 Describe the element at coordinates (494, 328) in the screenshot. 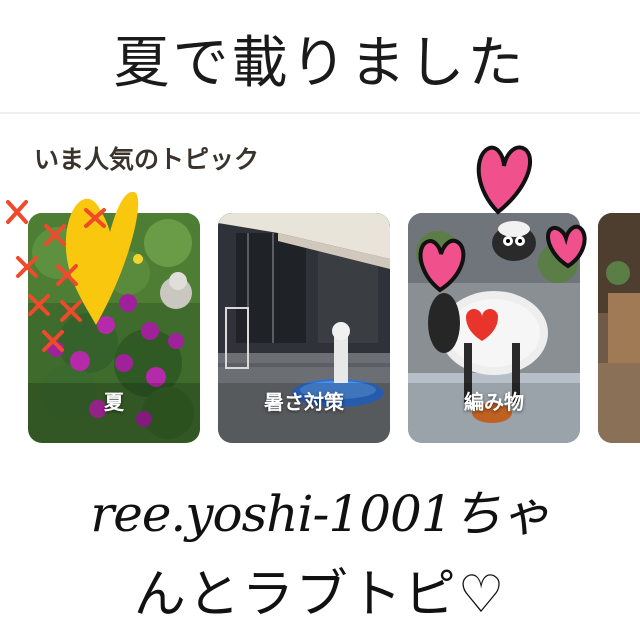

I see `topic-card-knitting: 編み物` at that location.